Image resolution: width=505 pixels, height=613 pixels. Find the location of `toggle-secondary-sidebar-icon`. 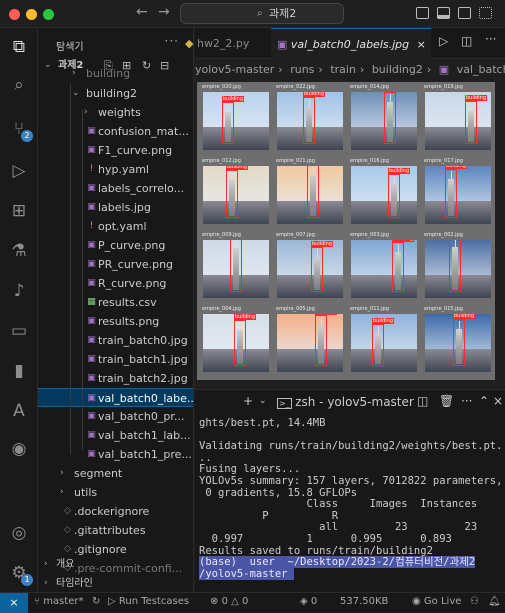

toggle-secondary-sidebar-icon is located at coordinates (464, 13).